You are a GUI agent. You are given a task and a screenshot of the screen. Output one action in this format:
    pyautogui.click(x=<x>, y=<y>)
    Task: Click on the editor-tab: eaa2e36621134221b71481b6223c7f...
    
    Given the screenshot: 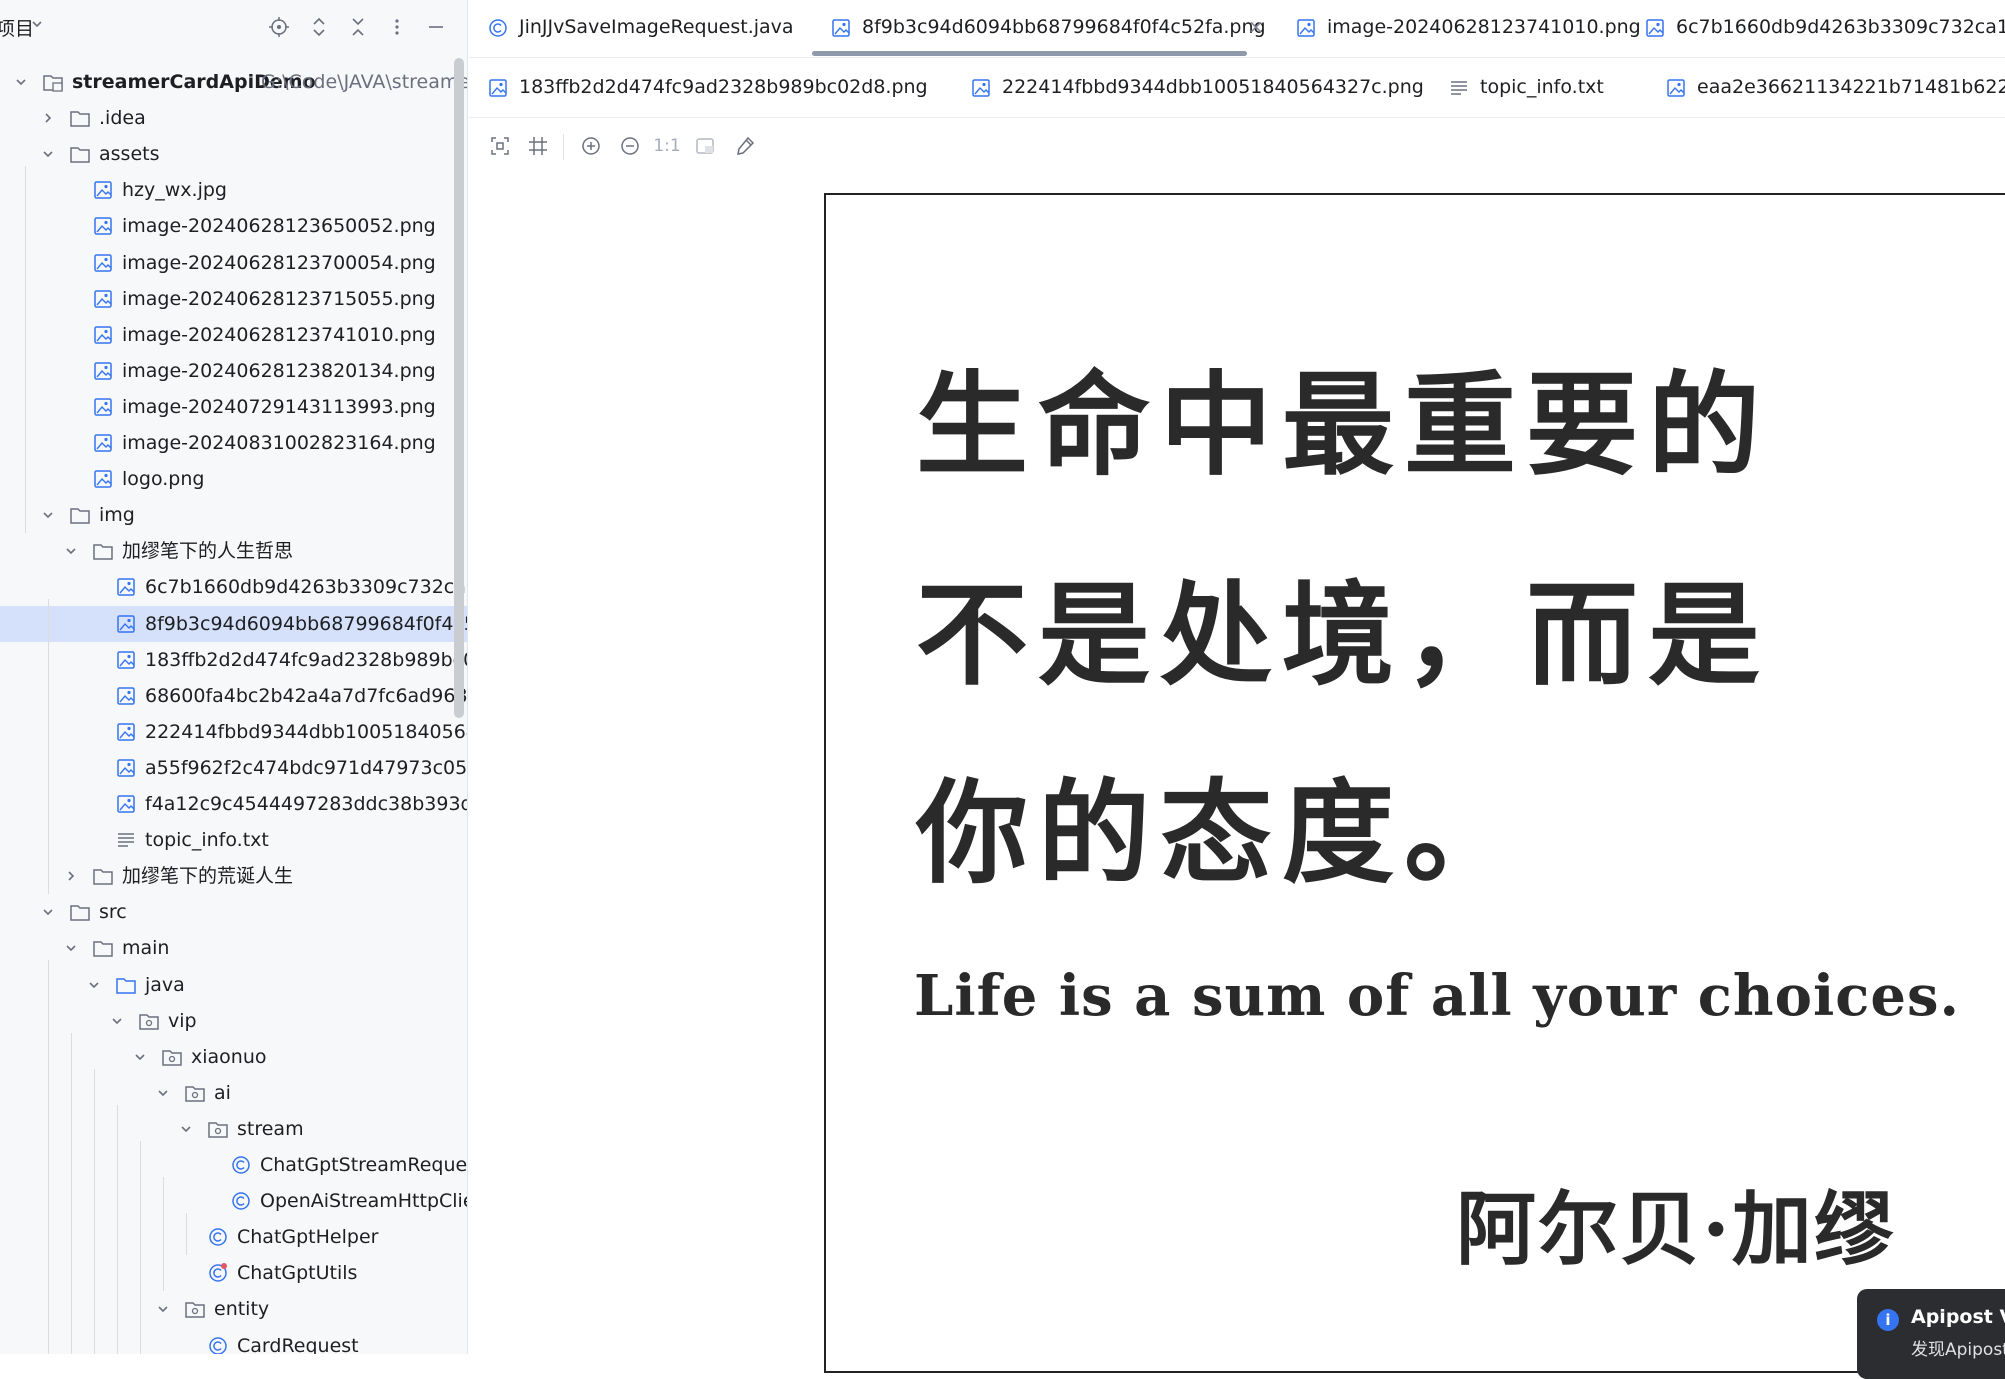 What is the action you would take?
    pyautogui.click(x=1826, y=89)
    